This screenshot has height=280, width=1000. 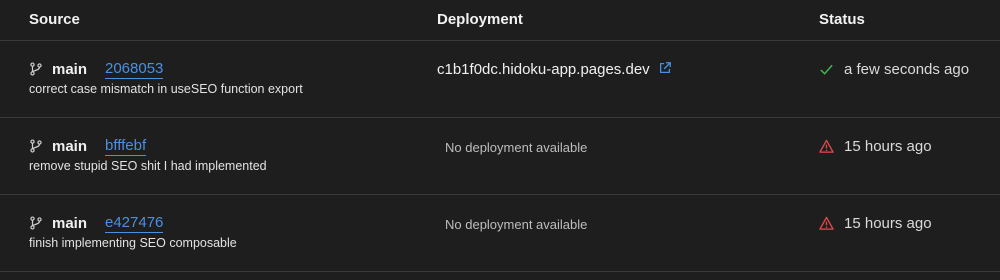 I want to click on commit-hash-link: bfffebf, so click(x=126, y=147).